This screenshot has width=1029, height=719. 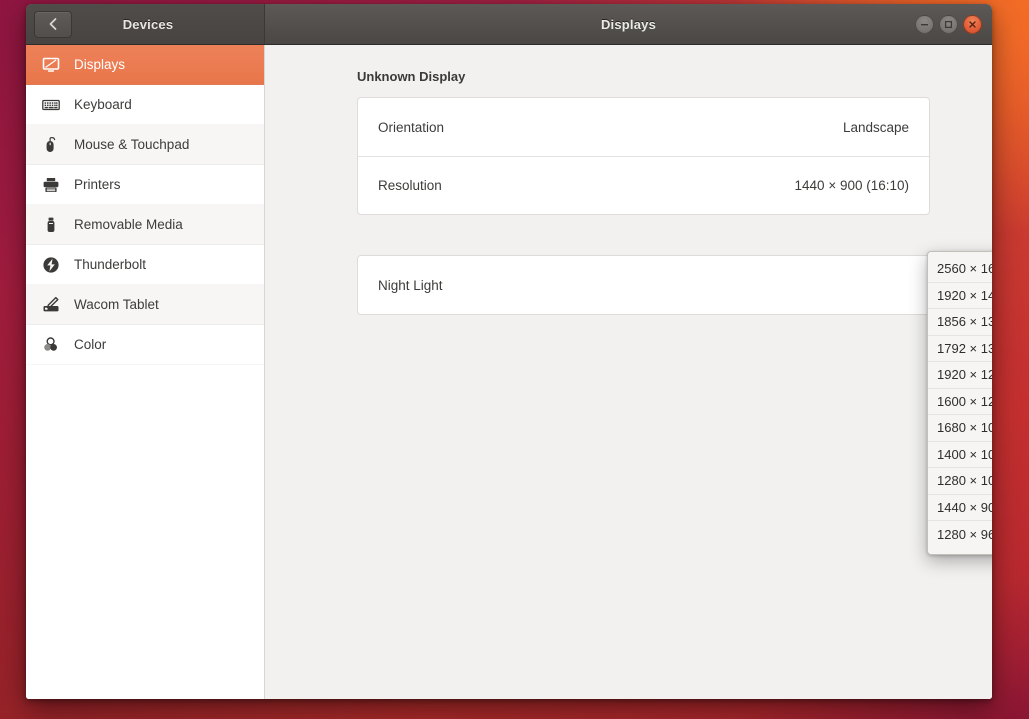 What do you see at coordinates (960, 349) in the screenshot?
I see `resolution-option: 1792 × 1344 (4:3)` at bounding box center [960, 349].